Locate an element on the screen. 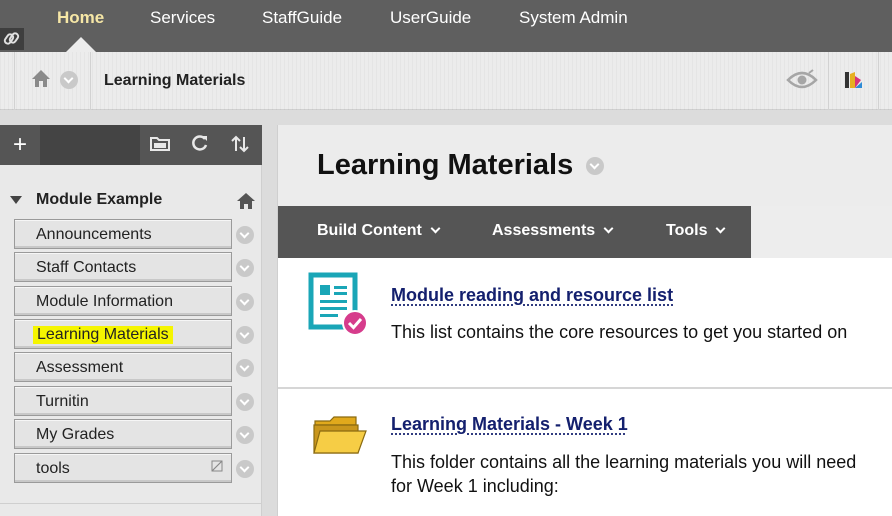 The image size is (892, 516). menu-item-my-grades: My Grades is located at coordinates (123, 434).